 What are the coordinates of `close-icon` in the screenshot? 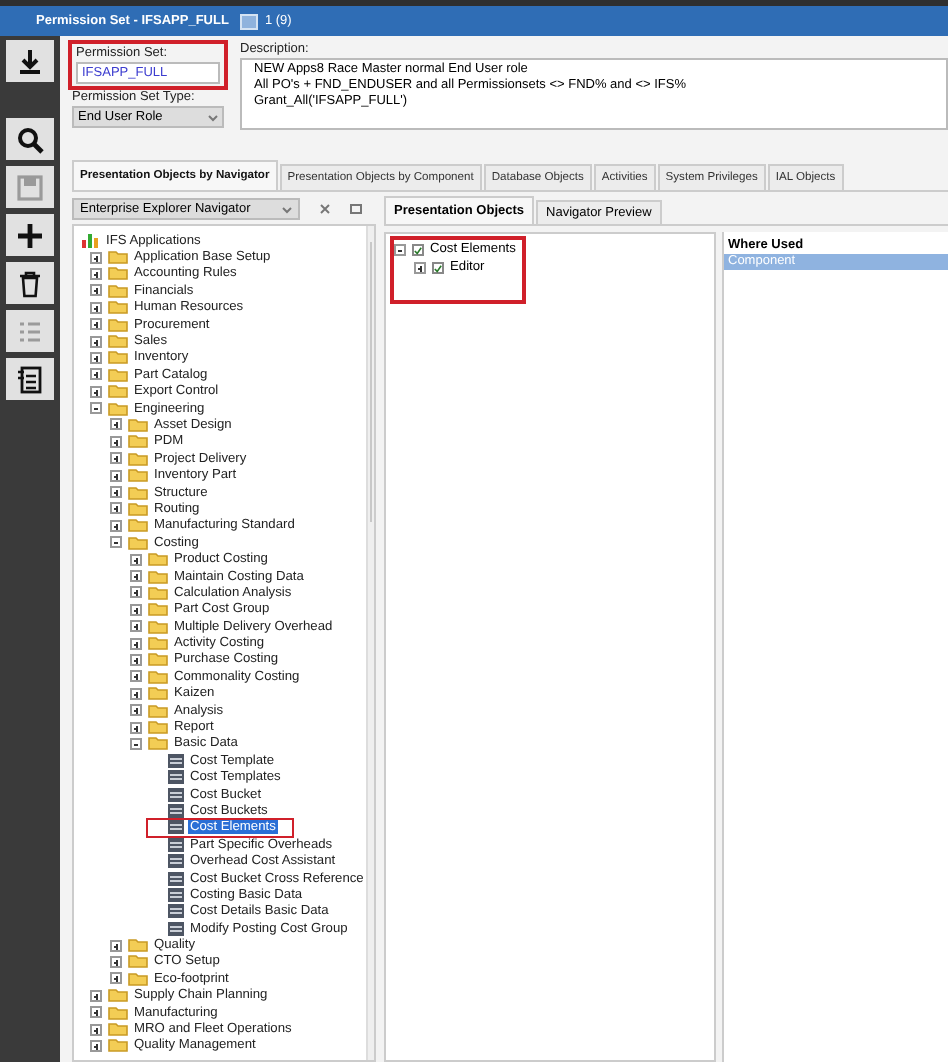 It's located at (325, 209).